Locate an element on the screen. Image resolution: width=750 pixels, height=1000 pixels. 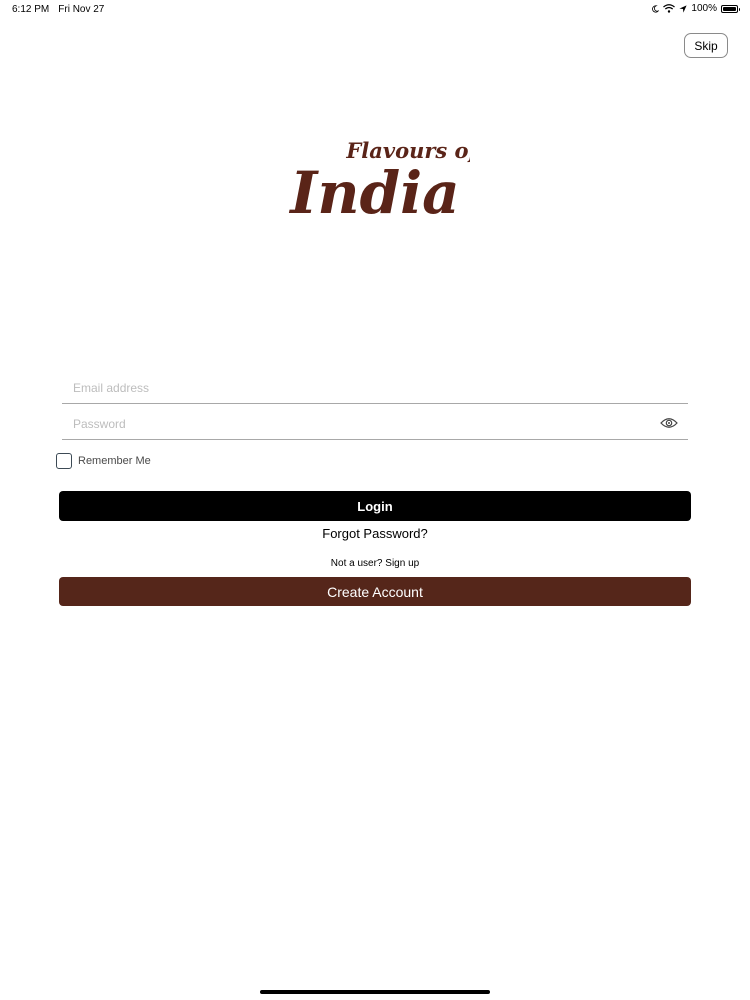
status-right: 100% is located at coordinates (695, 8).